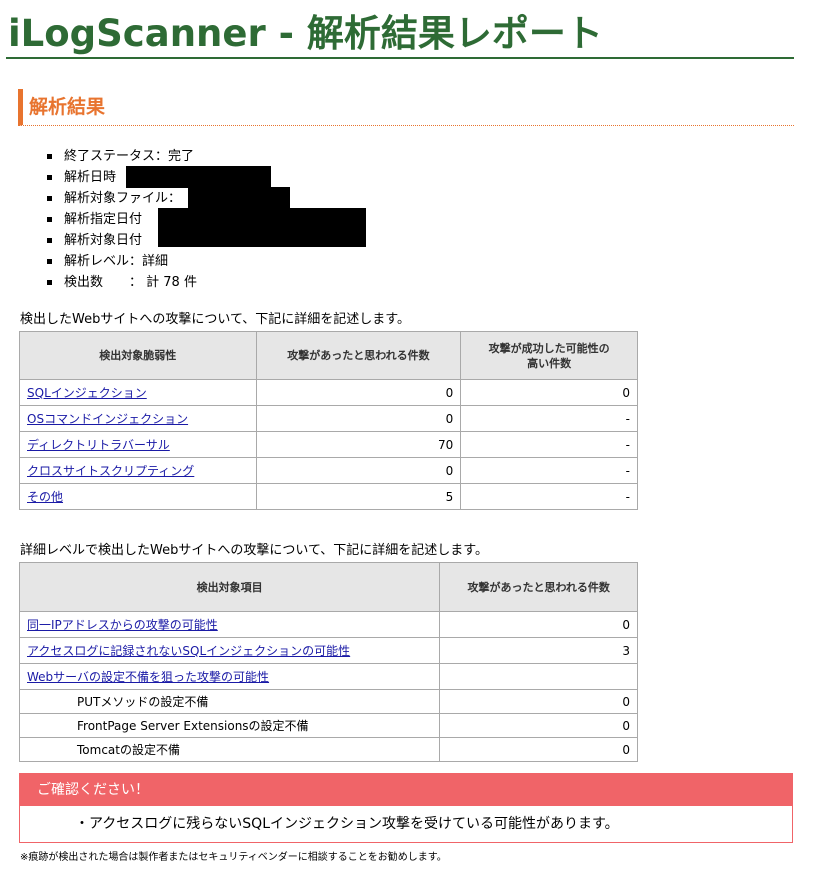 The height and width of the screenshot is (883, 825). Describe the element at coordinates (188, 651) in the screenshot. I see `detail-link-unlogged-sql-injection: アクセスログに記録されないSQLインジェクションの可能性` at that location.